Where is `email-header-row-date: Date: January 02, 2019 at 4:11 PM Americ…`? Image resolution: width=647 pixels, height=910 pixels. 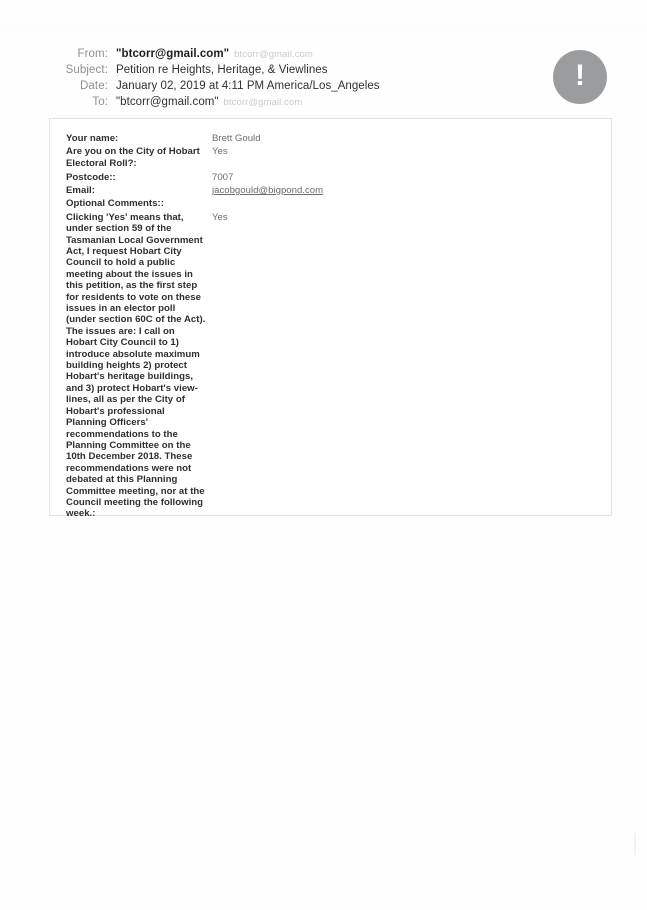 email-header-row-date: Date: January 02, 2019 at 4:11 PM Americ… is located at coordinates (262, 88).